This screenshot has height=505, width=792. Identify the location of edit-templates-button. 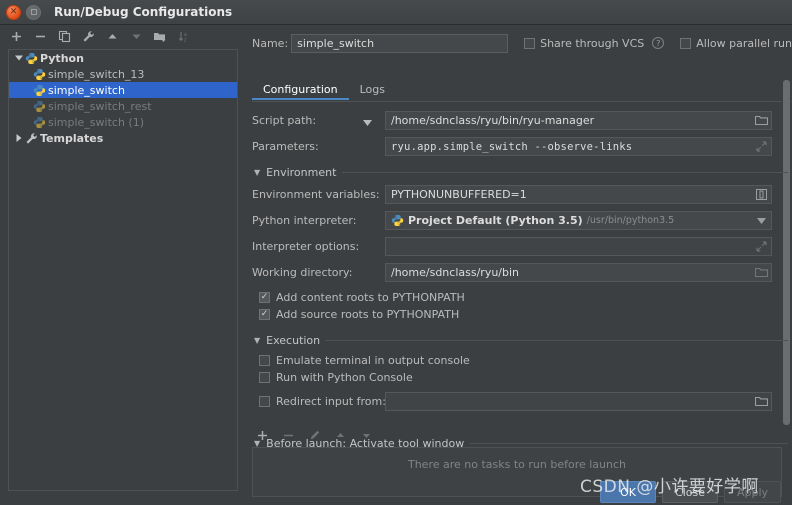
(88, 36).